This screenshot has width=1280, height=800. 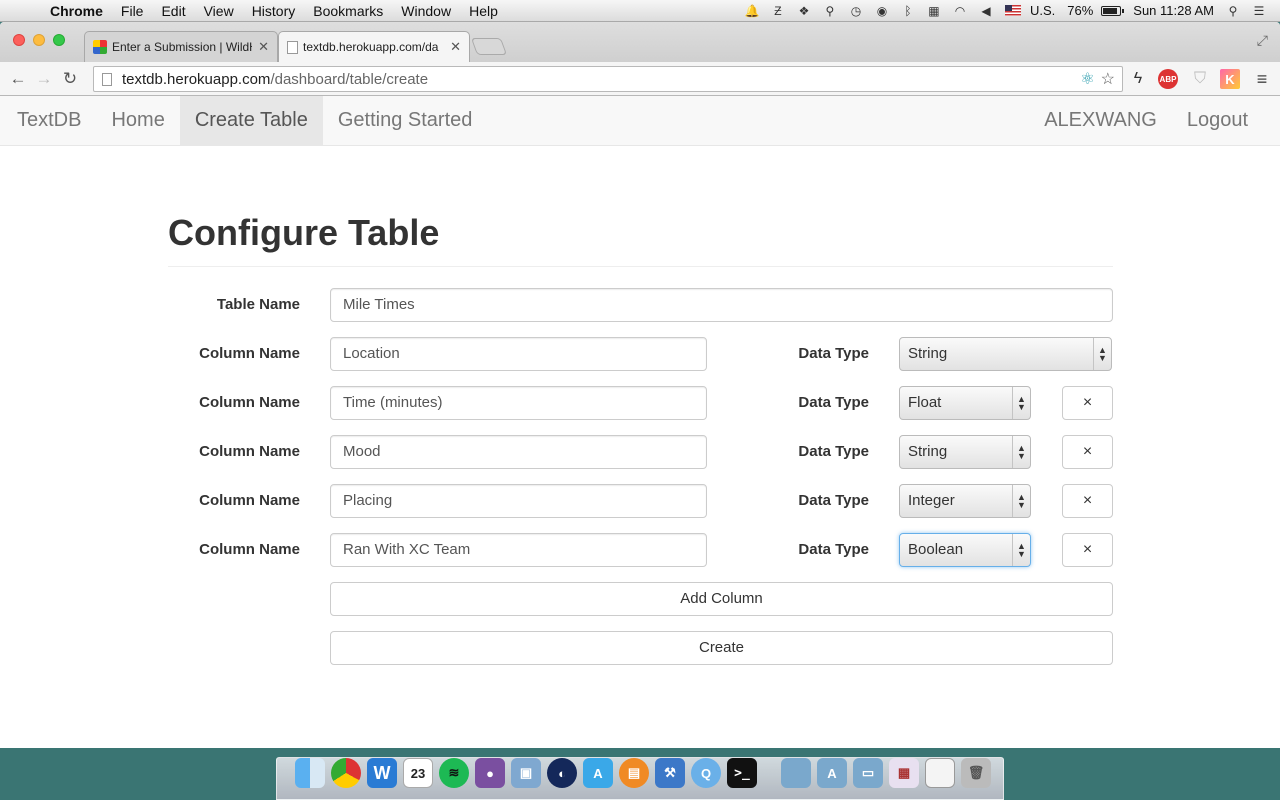 I want to click on broom-icon: ⚲, so click(x=830, y=11).